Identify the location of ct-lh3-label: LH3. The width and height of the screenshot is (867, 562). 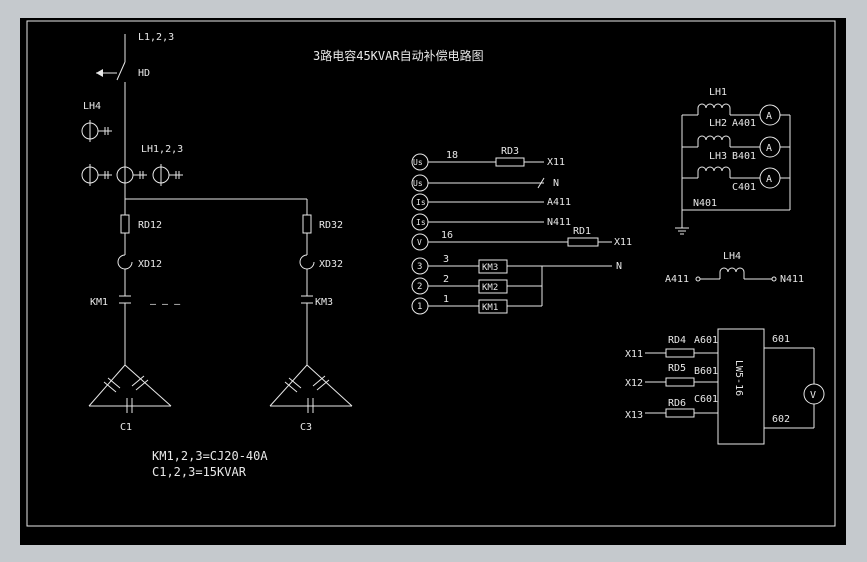
(718, 156).